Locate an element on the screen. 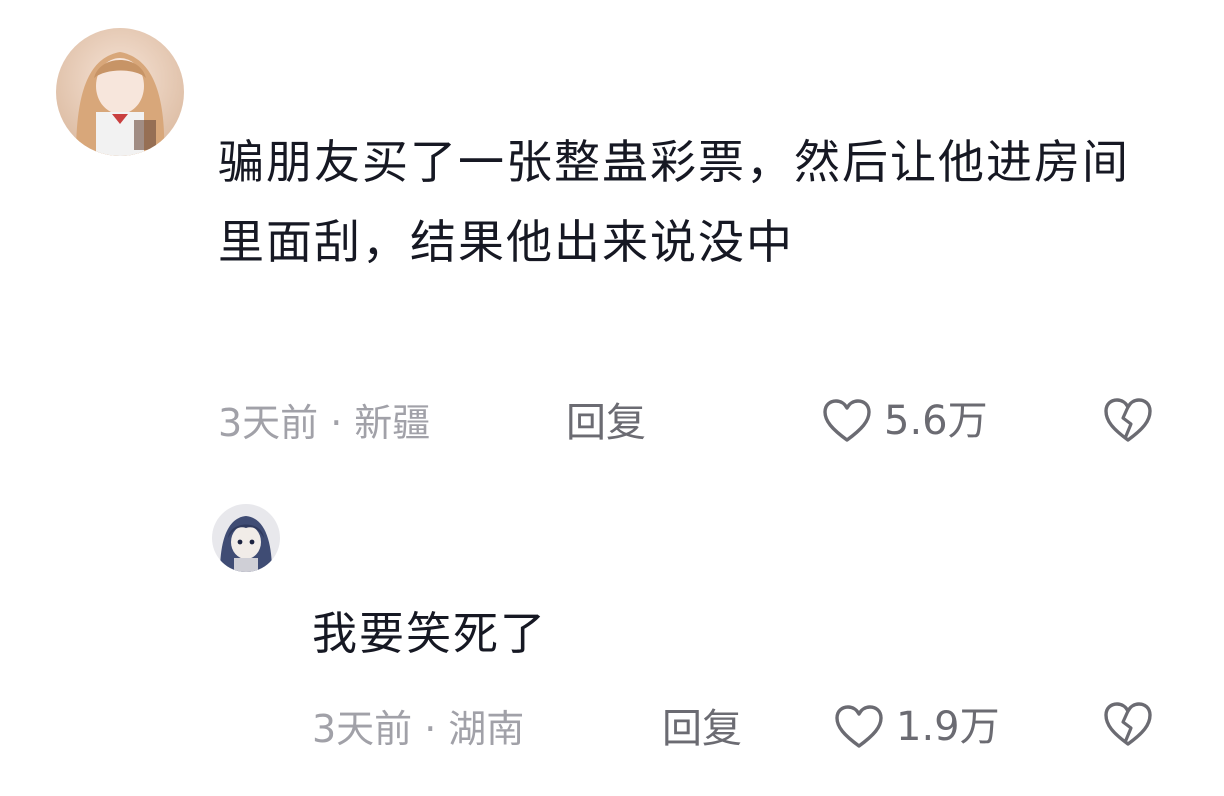 This screenshot has height=796, width=1224. comment-text: 骗朋友买了一张整蛊彩票，然后让他进房间里面刮，结果他出来说没中 is located at coordinates (674, 202).